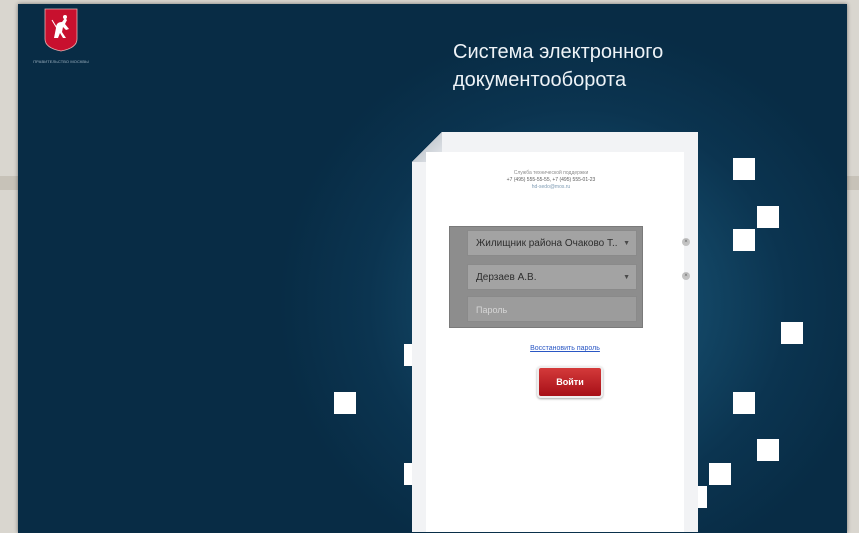 The image size is (859, 533). I want to click on support-phones: +7 (495) 555-55-55, +7 (495) 555-01-23, so click(551, 180).